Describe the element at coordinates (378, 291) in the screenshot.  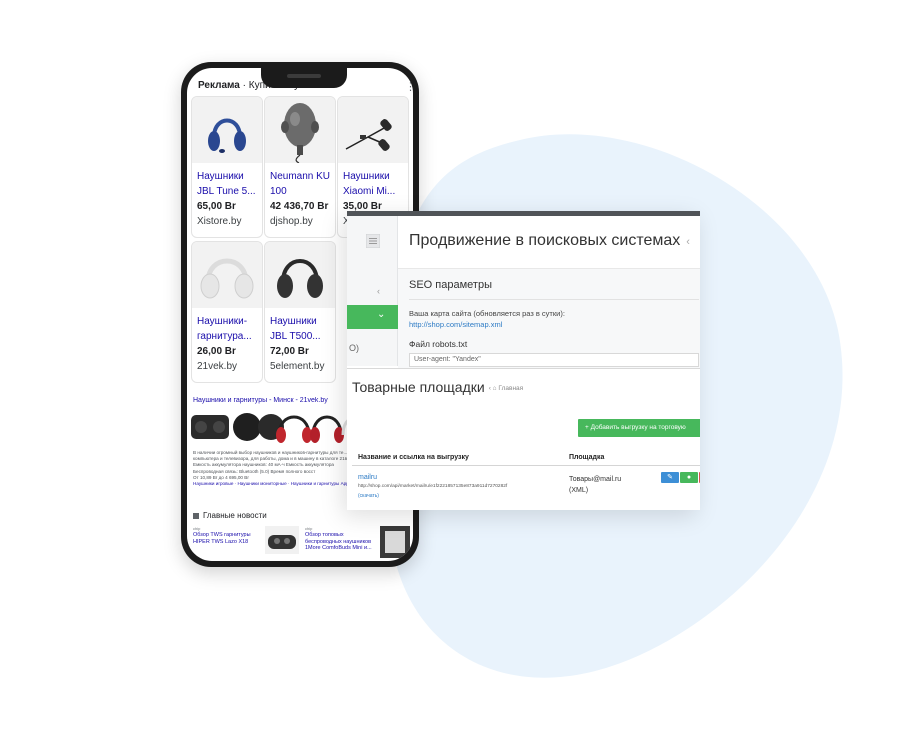
I see `chevron-left-icon: ‹` at that location.